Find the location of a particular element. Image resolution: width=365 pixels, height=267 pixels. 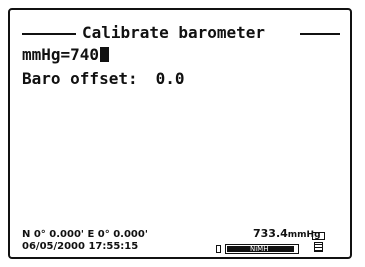

battery-plug is located at coordinates (218, 249).